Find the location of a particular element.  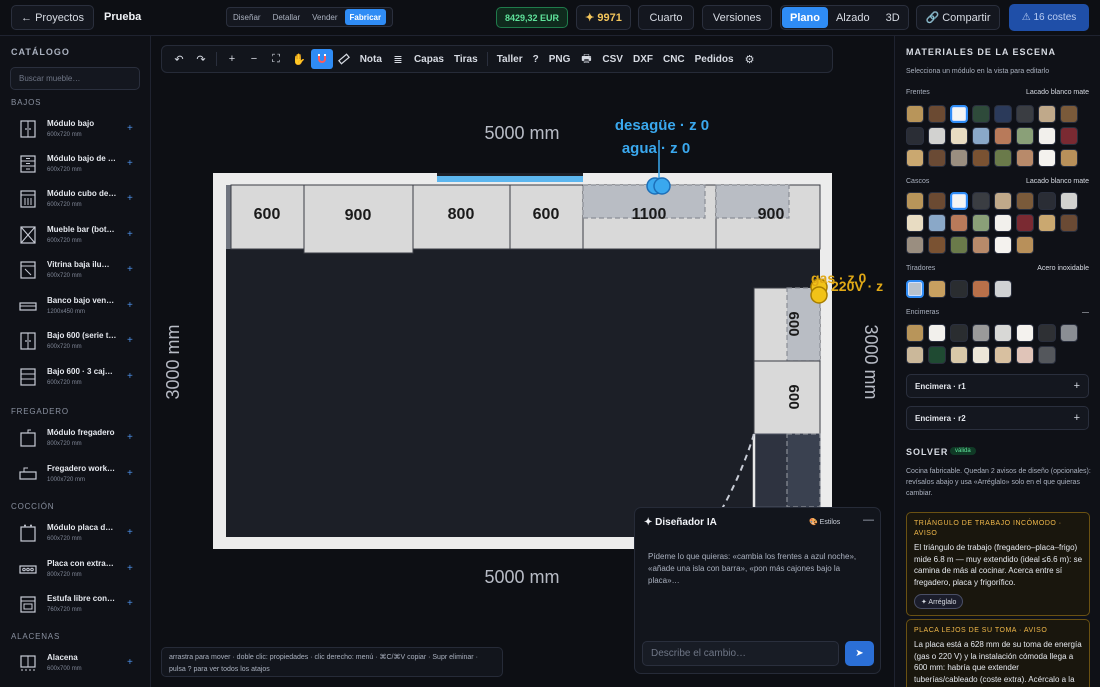

catalog-item: Mueble bar (bot… 600x720 mm + is located at coordinates (76, 237).